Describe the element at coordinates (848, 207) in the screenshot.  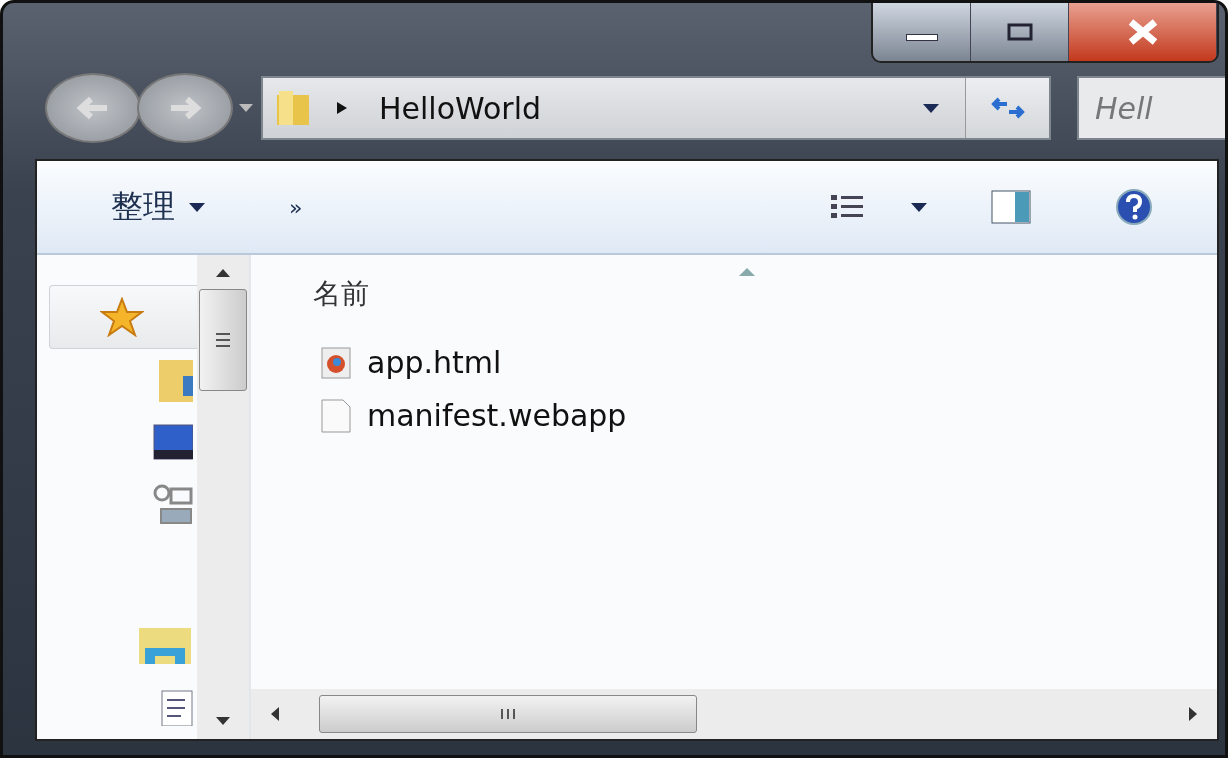
I see `view-list-icon` at that location.